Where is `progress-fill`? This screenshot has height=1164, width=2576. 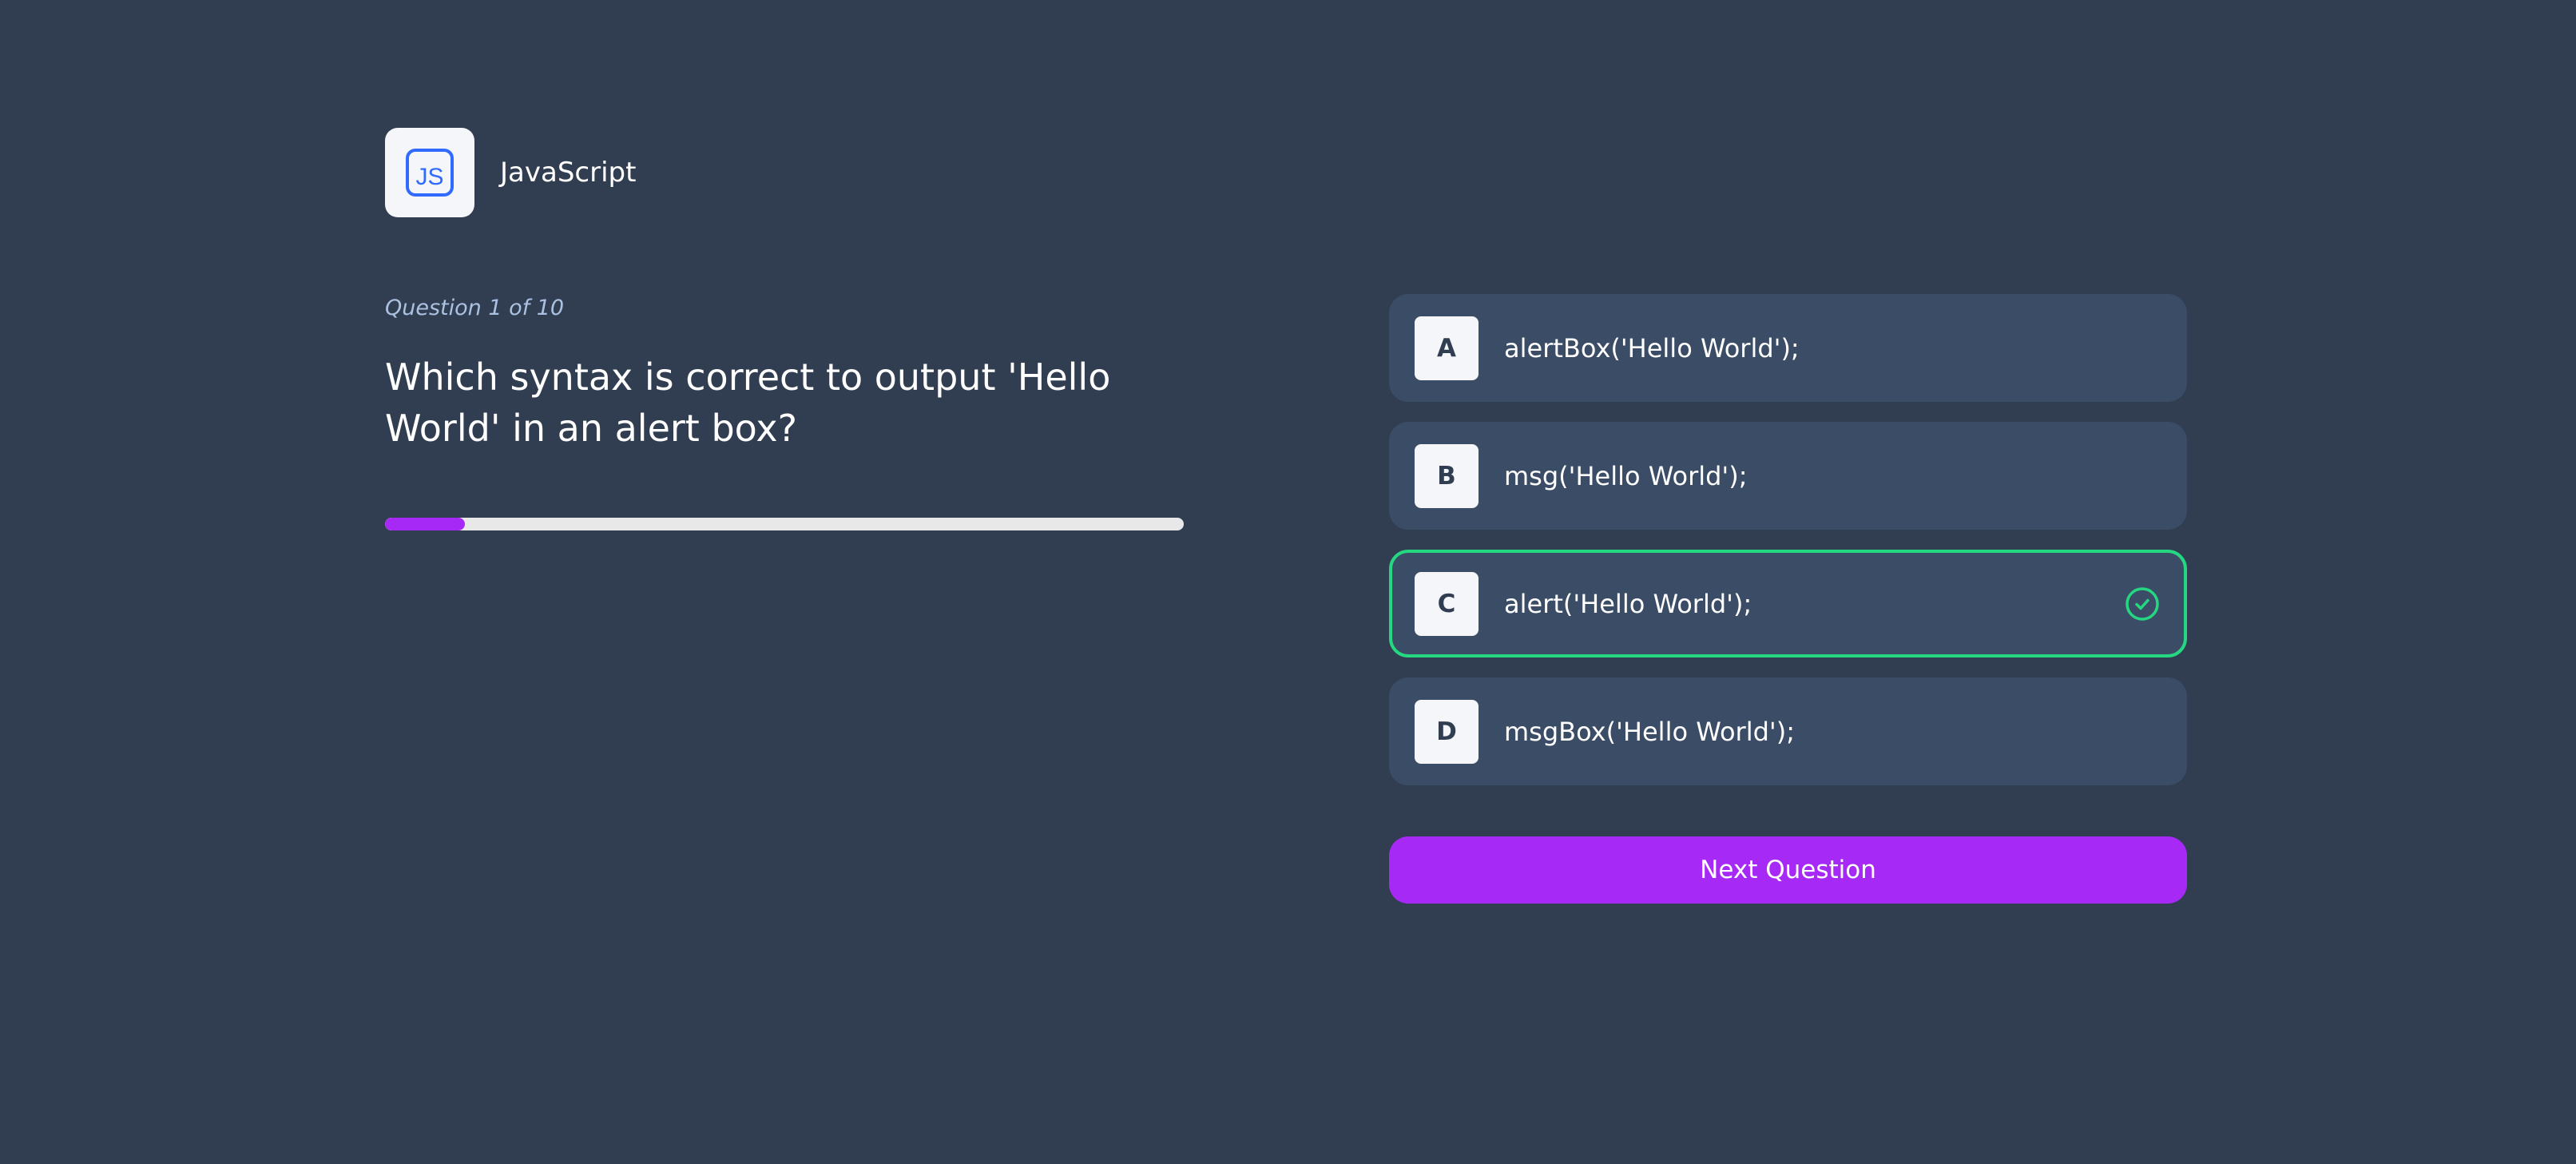
progress-fill is located at coordinates (425, 524).